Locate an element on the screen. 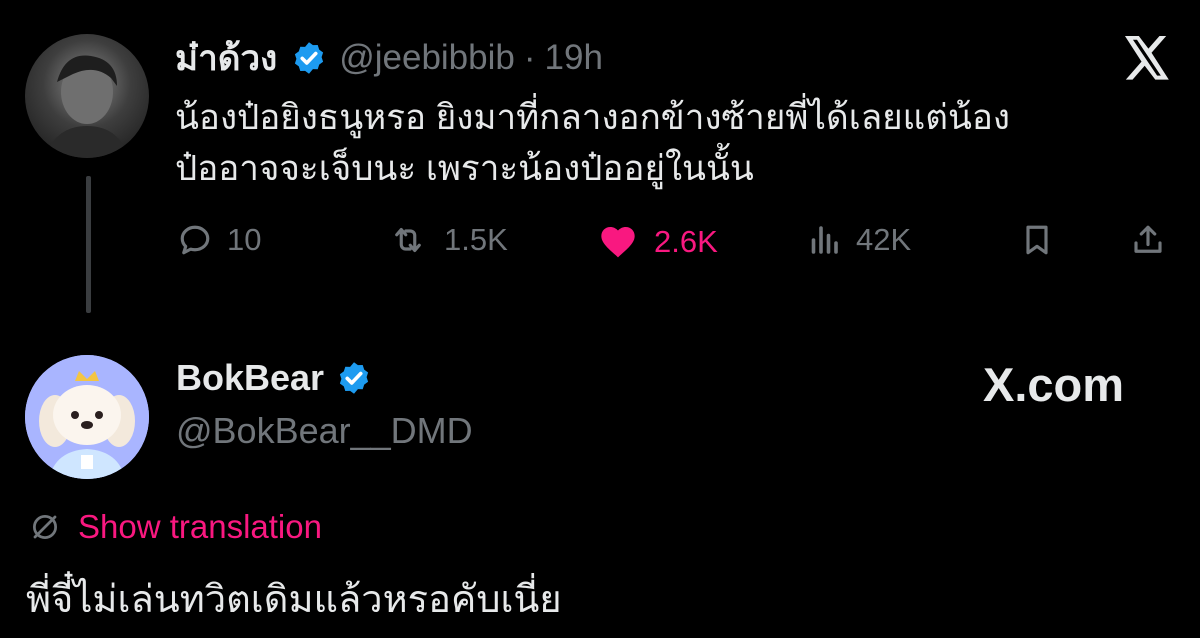 Image resolution: width=1200 pixels, height=638 pixels. tweet-header: ม๋าด้วง @jeebibbib · 19h is located at coordinates (389, 58).